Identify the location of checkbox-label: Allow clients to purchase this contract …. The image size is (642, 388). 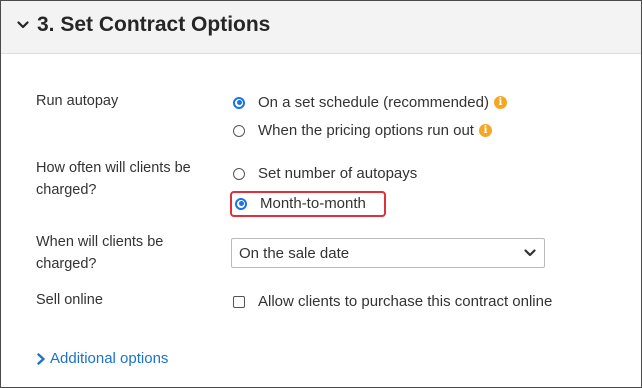
(405, 301).